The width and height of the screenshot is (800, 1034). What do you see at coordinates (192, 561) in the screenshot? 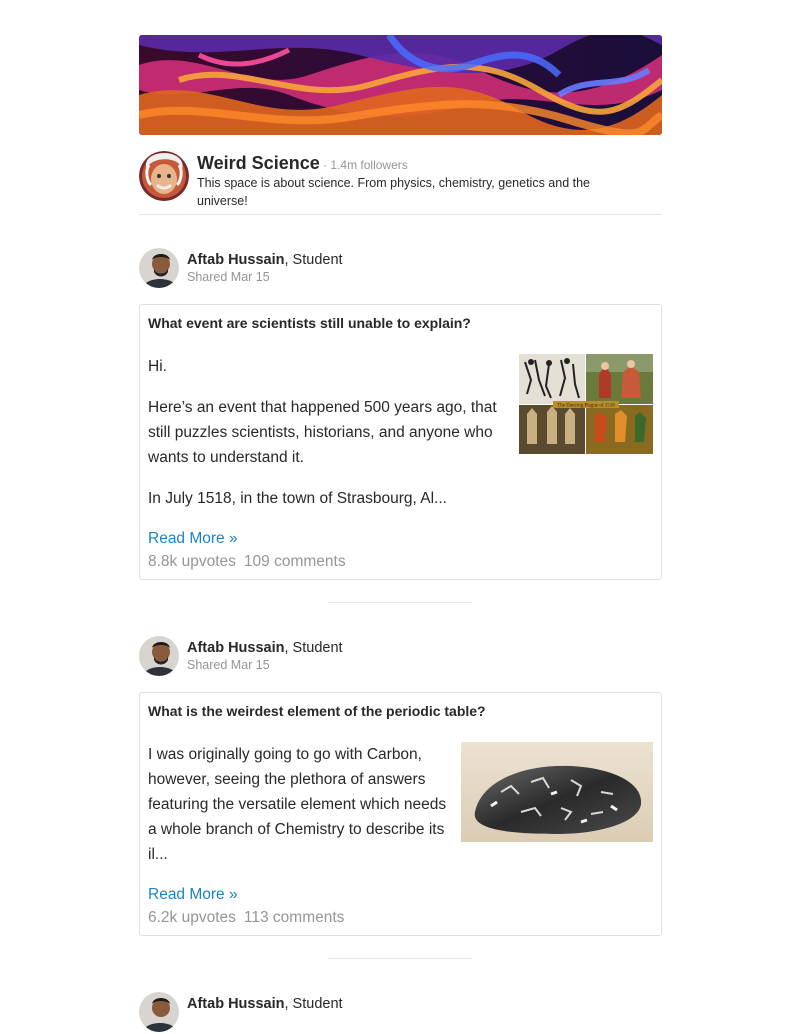
I see `upvote-count: 8.8k upvotes` at bounding box center [192, 561].